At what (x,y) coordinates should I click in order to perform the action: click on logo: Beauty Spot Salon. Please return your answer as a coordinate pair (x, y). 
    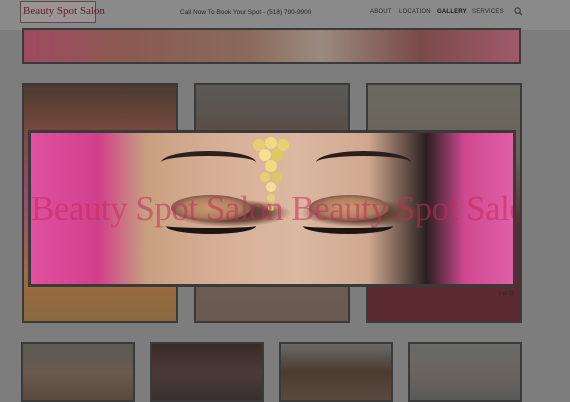
    Looking at the image, I should click on (62, 12).